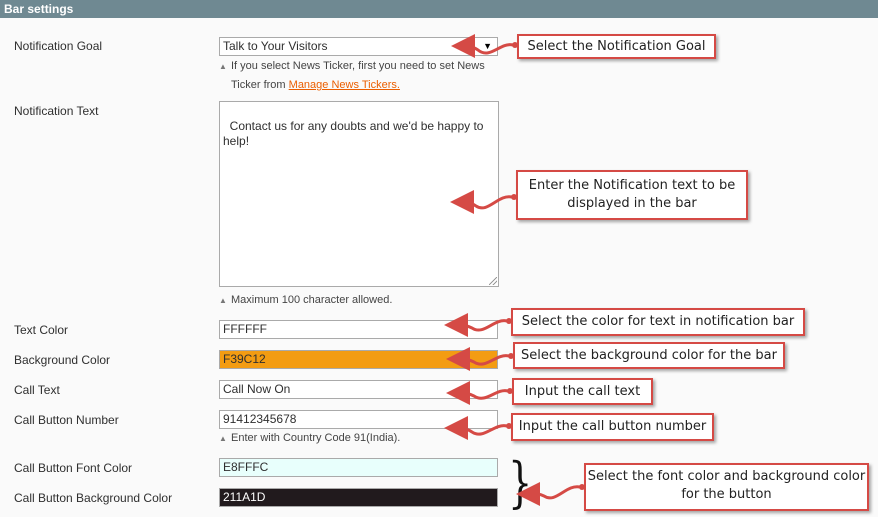  I want to click on background-color-label: Background Color, so click(62, 360).